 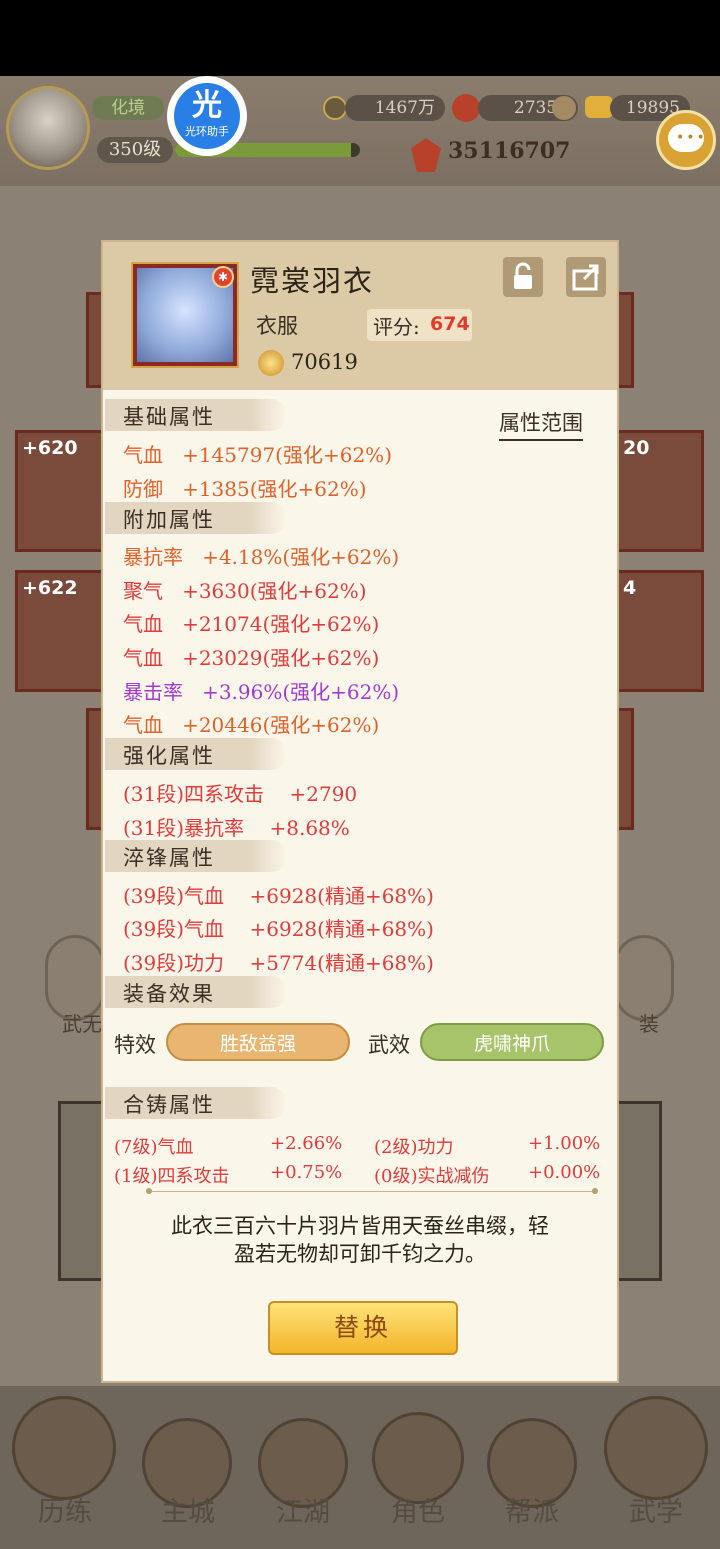 I want to click on extra-stat-line: 气血 +20446(强化+62%), so click(x=251, y=725).